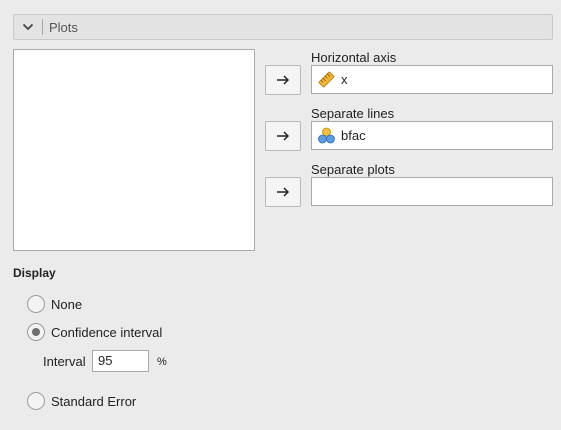  Describe the element at coordinates (432, 191) in the screenshot. I see `separate-plots-field` at that location.